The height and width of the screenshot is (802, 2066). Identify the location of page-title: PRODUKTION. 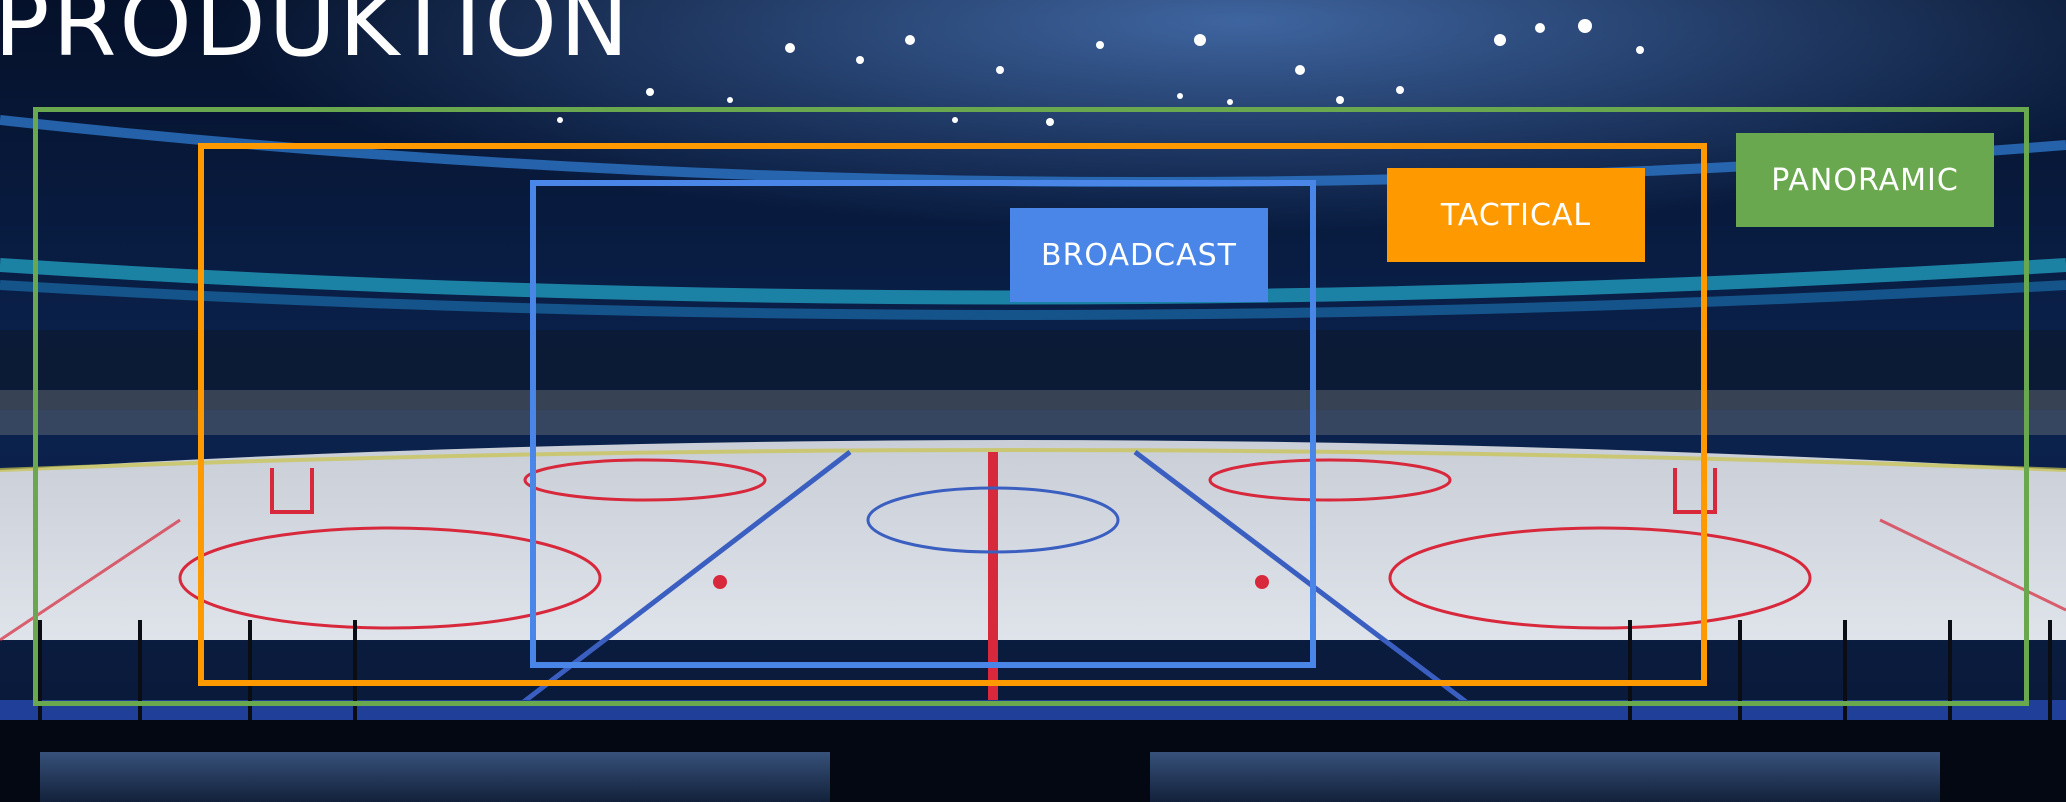
(316, 38).